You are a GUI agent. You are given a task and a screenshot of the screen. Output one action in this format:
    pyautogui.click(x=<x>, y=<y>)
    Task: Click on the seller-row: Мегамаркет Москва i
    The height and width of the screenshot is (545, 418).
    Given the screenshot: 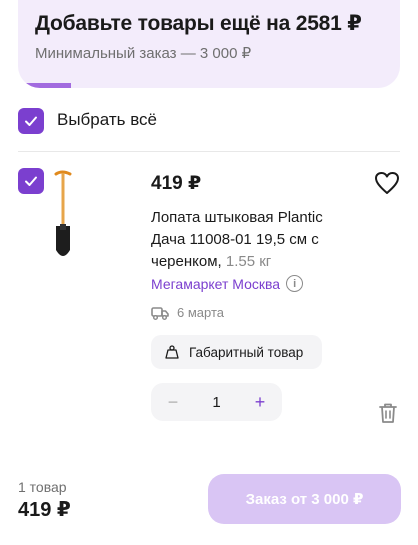 What is the action you would take?
    pyautogui.click(x=227, y=283)
    